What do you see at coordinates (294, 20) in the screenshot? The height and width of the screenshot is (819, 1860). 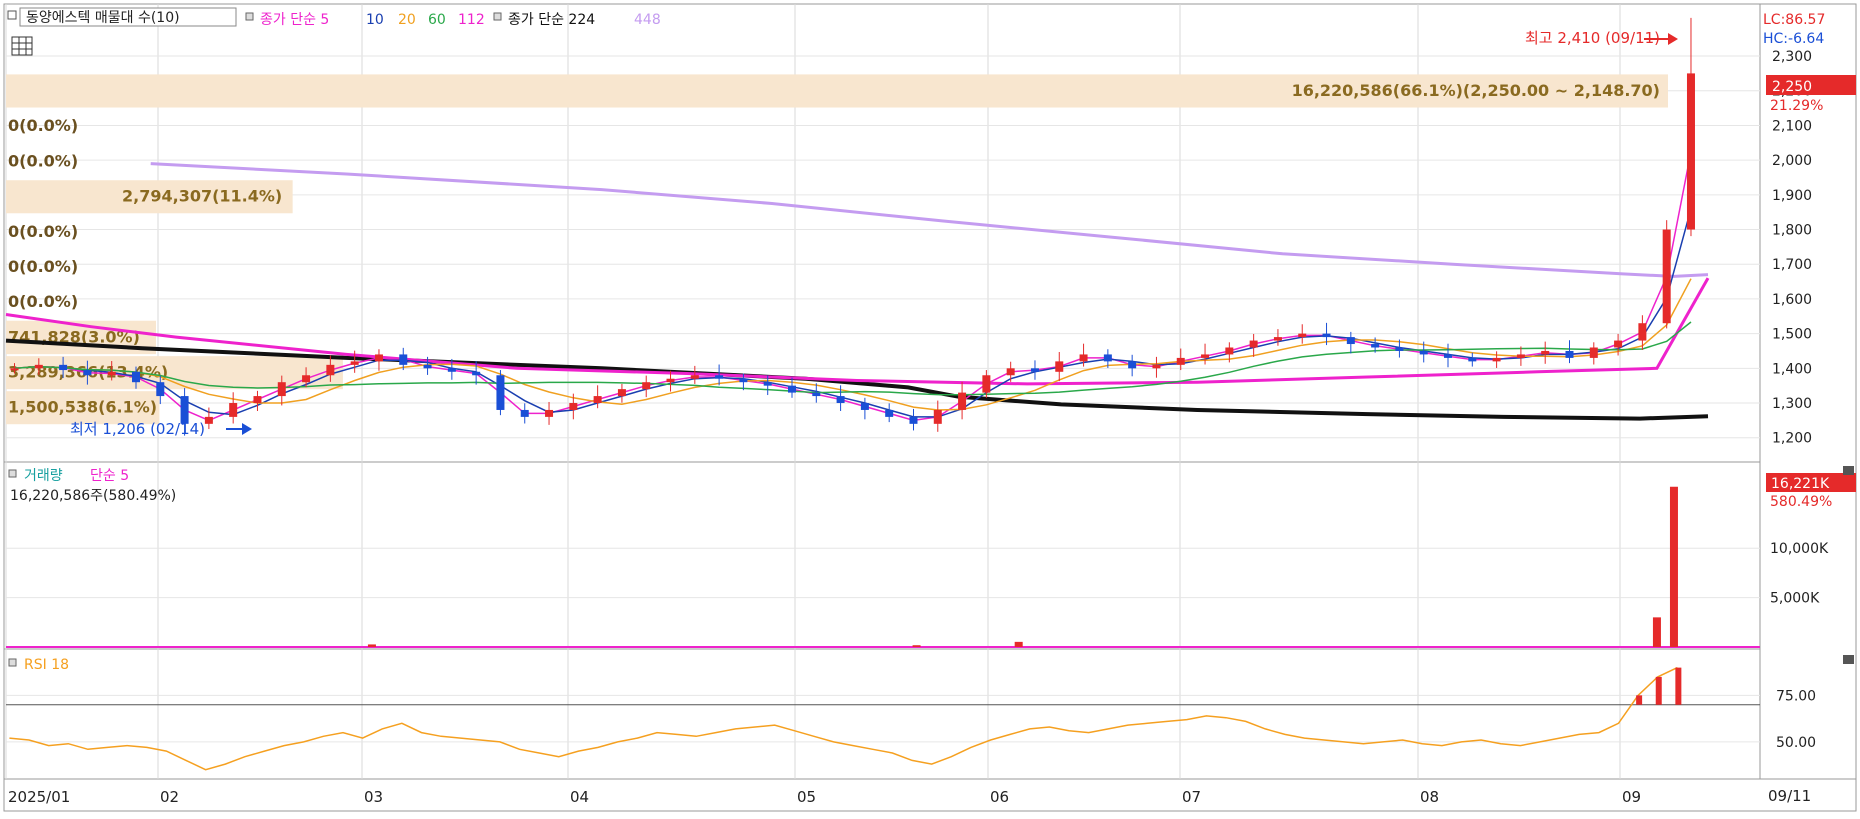 I see `ma5-label: 종가 단순 5` at bounding box center [294, 20].